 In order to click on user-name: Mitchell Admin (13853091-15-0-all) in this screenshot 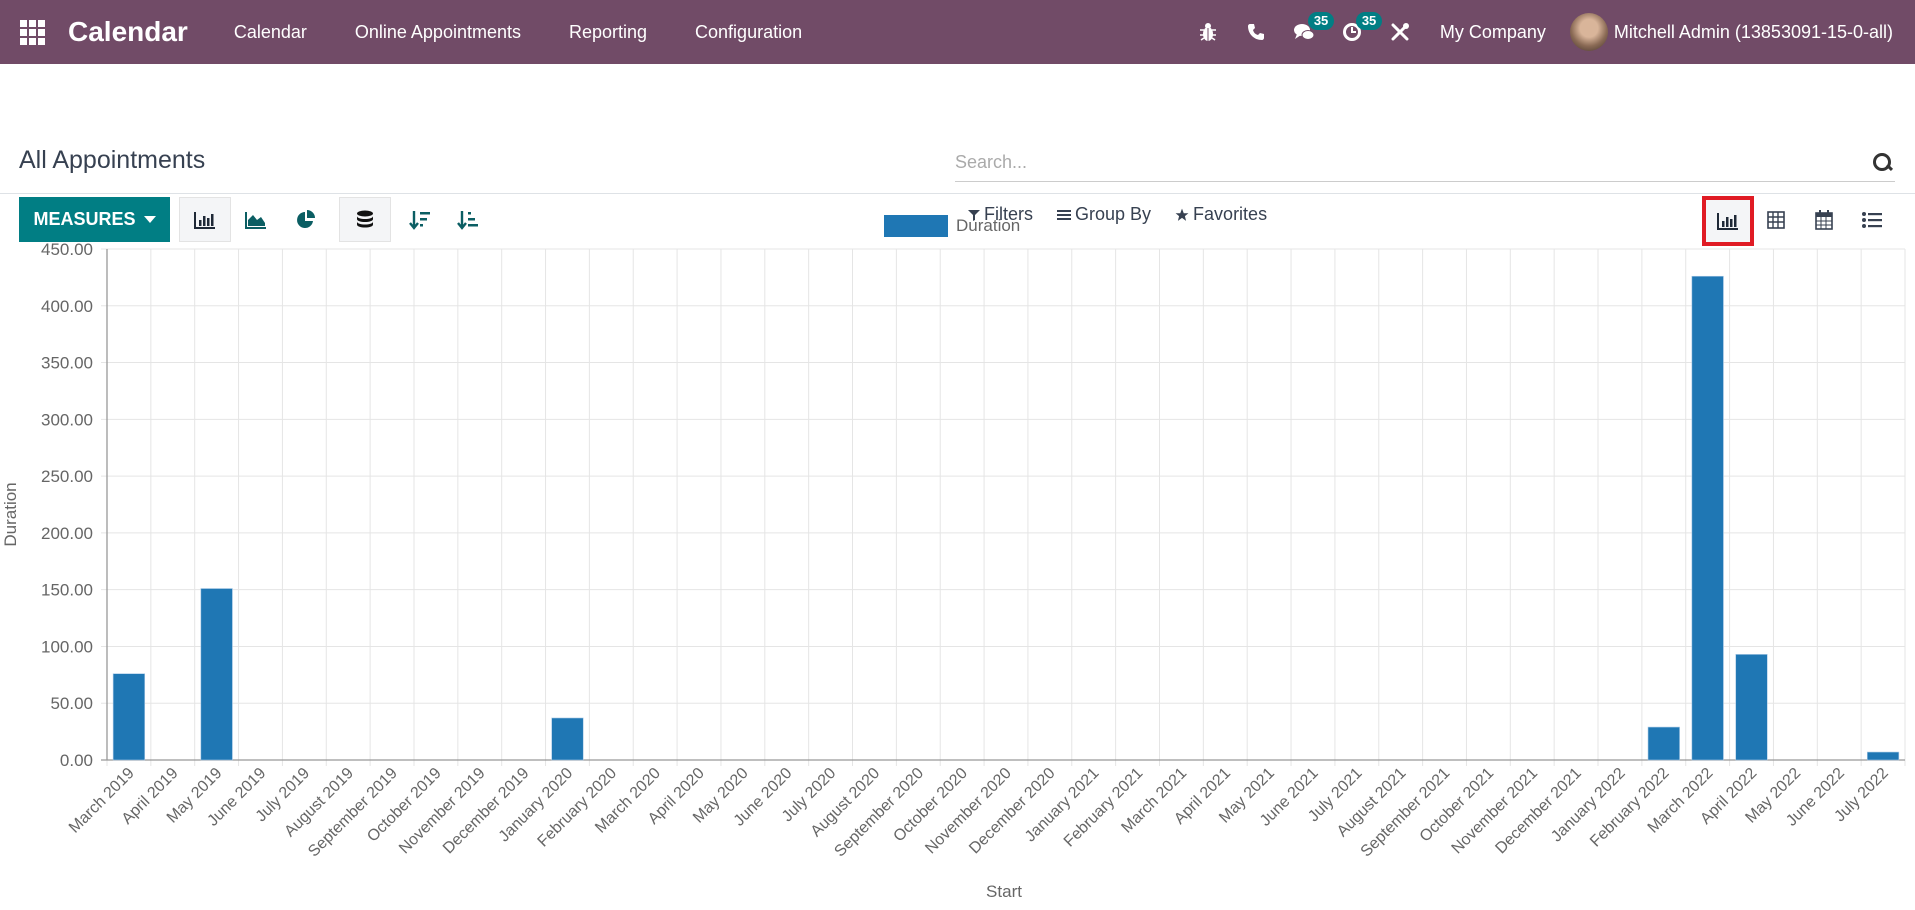, I will do `click(1753, 31)`.